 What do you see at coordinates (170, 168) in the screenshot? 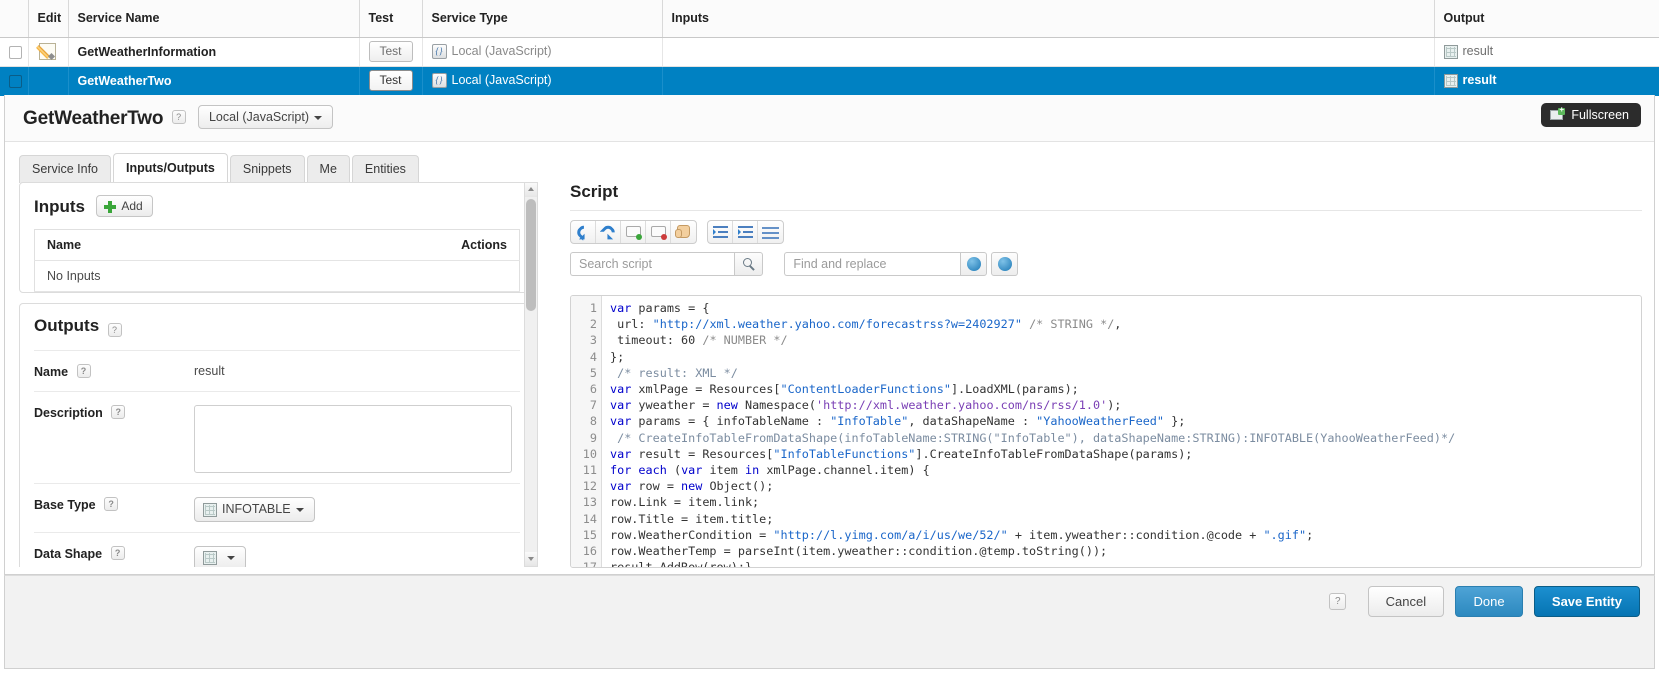
I see `tab-inputs-outputs: Inputs/Outputs` at bounding box center [170, 168].